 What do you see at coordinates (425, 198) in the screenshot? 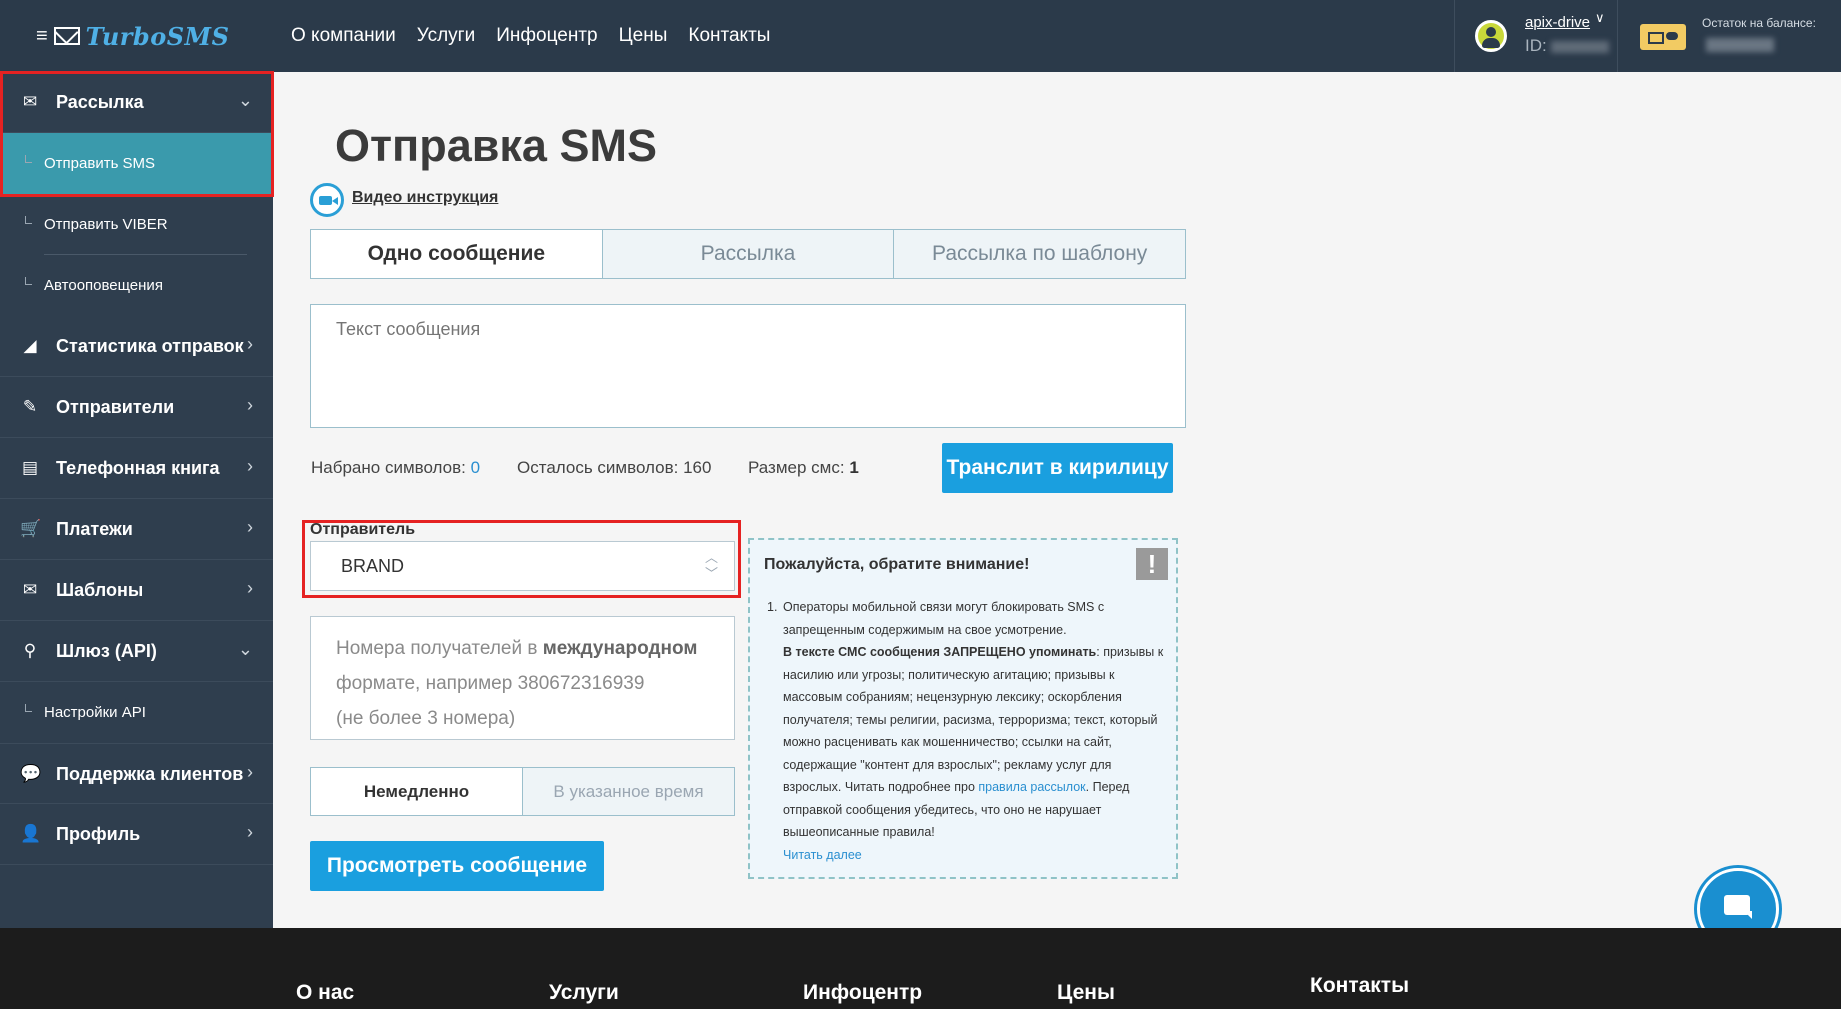
I see `video-instruction-link: Видео инструкция` at bounding box center [425, 198].